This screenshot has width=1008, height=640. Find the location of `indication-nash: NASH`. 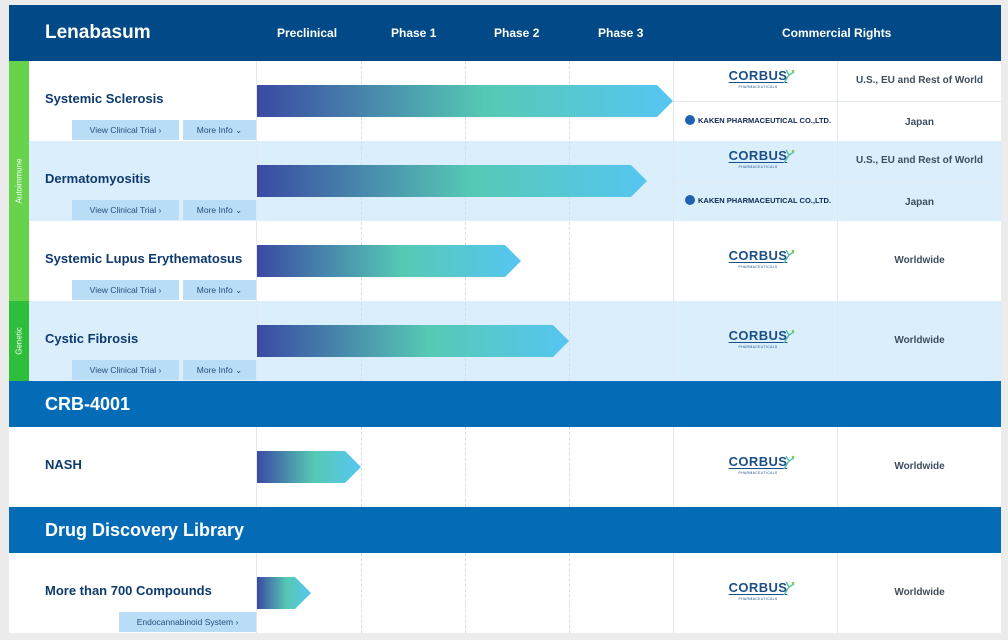

indication-nash: NASH is located at coordinates (63, 464).